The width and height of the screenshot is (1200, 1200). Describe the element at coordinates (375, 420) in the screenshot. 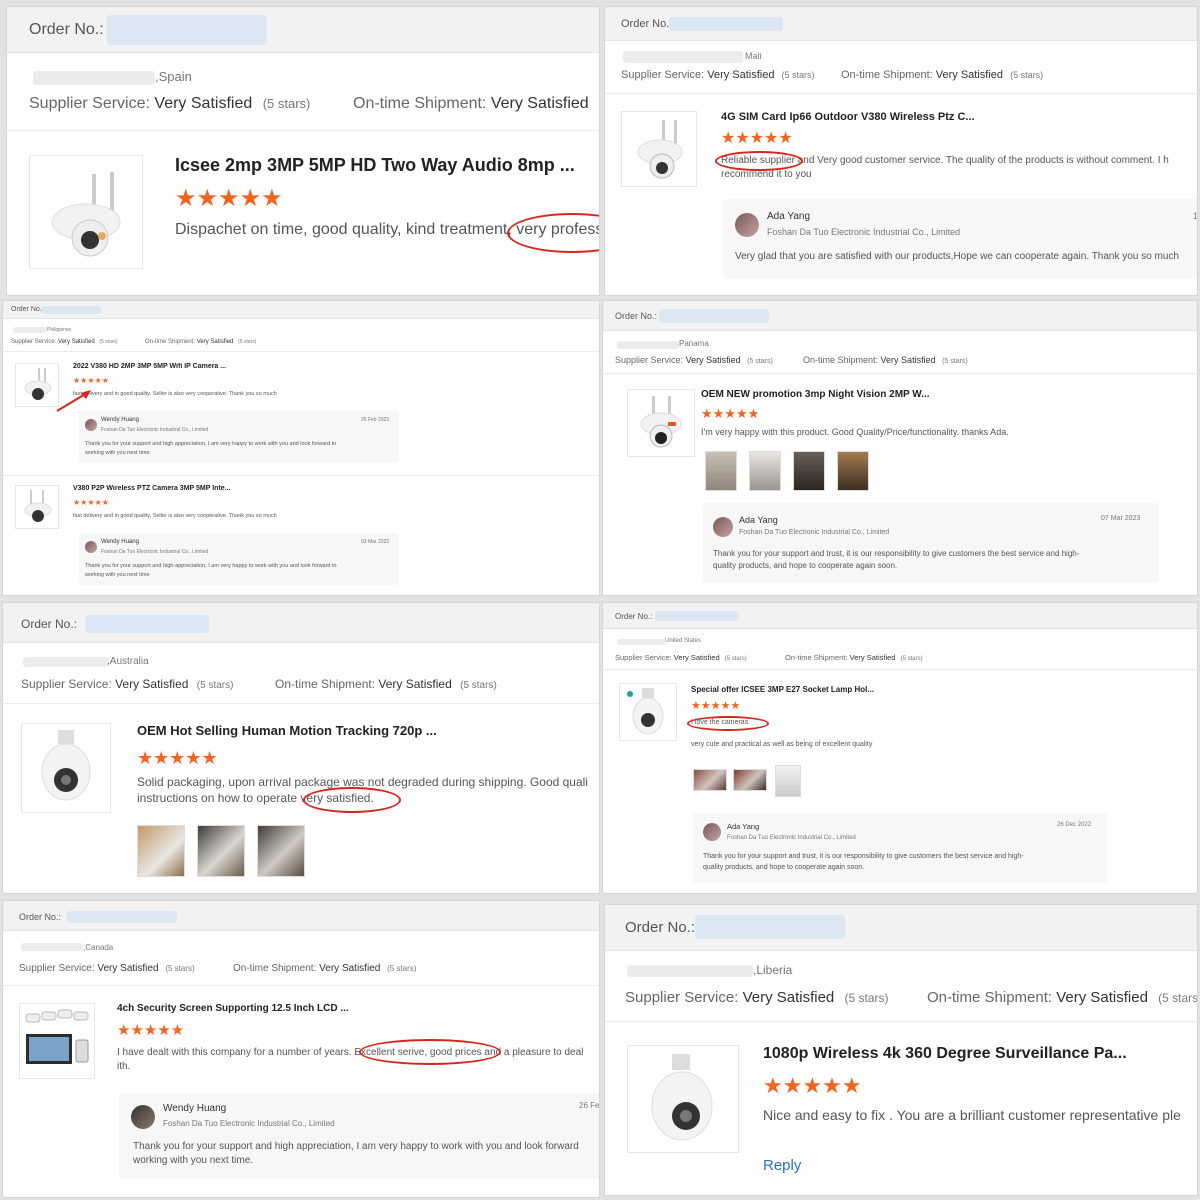

I see `reply-date: 26 Feb 2023` at that location.